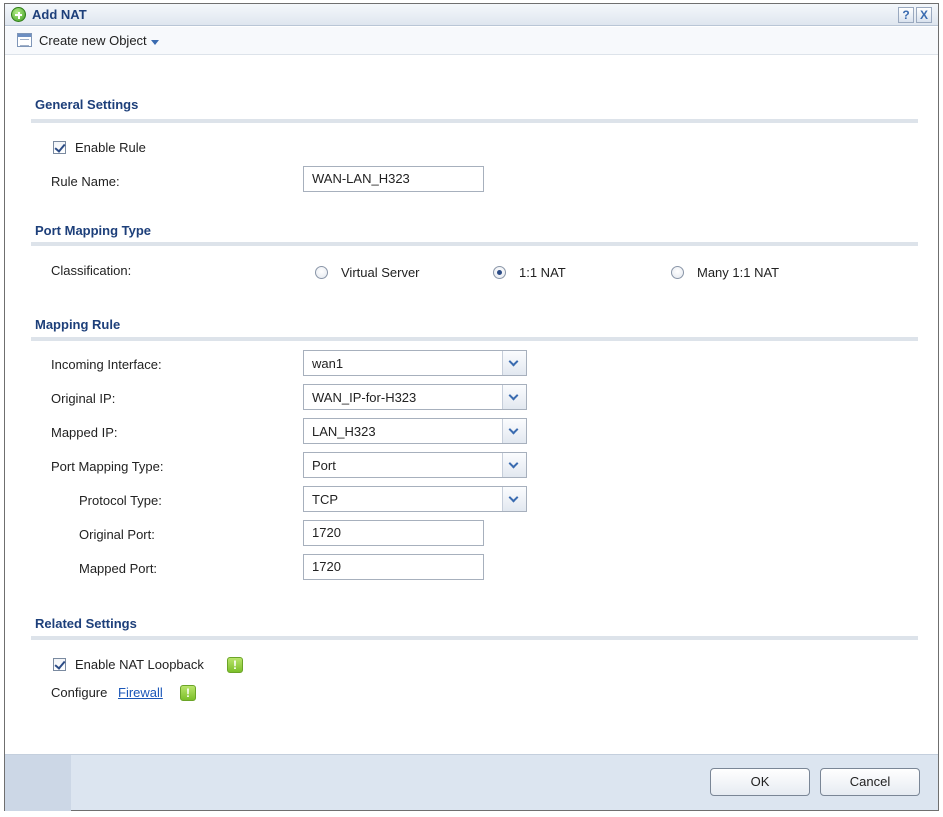 This screenshot has height=817, width=943. What do you see at coordinates (117, 534) in the screenshot?
I see `original-port-label: Original Port:` at bounding box center [117, 534].